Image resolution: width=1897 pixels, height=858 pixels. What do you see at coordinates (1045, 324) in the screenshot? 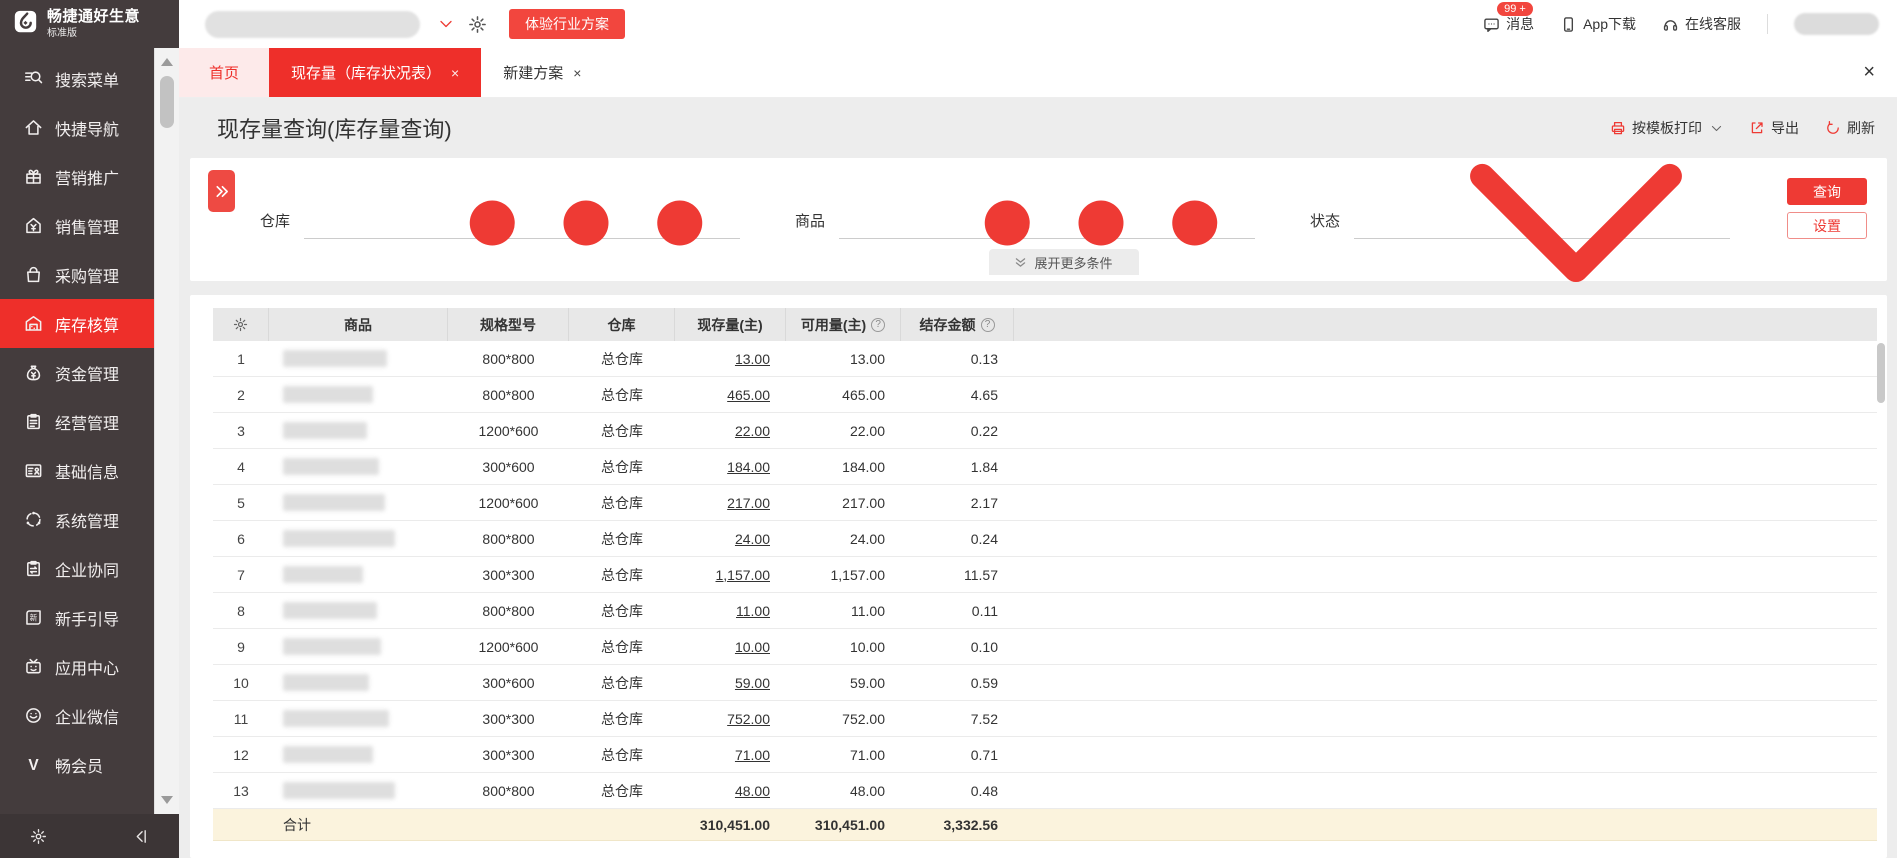
I see `table-header-row: 商品 规格型号 仓库 现存量(主) 可用量(主)? 结存金额?` at bounding box center [1045, 324].